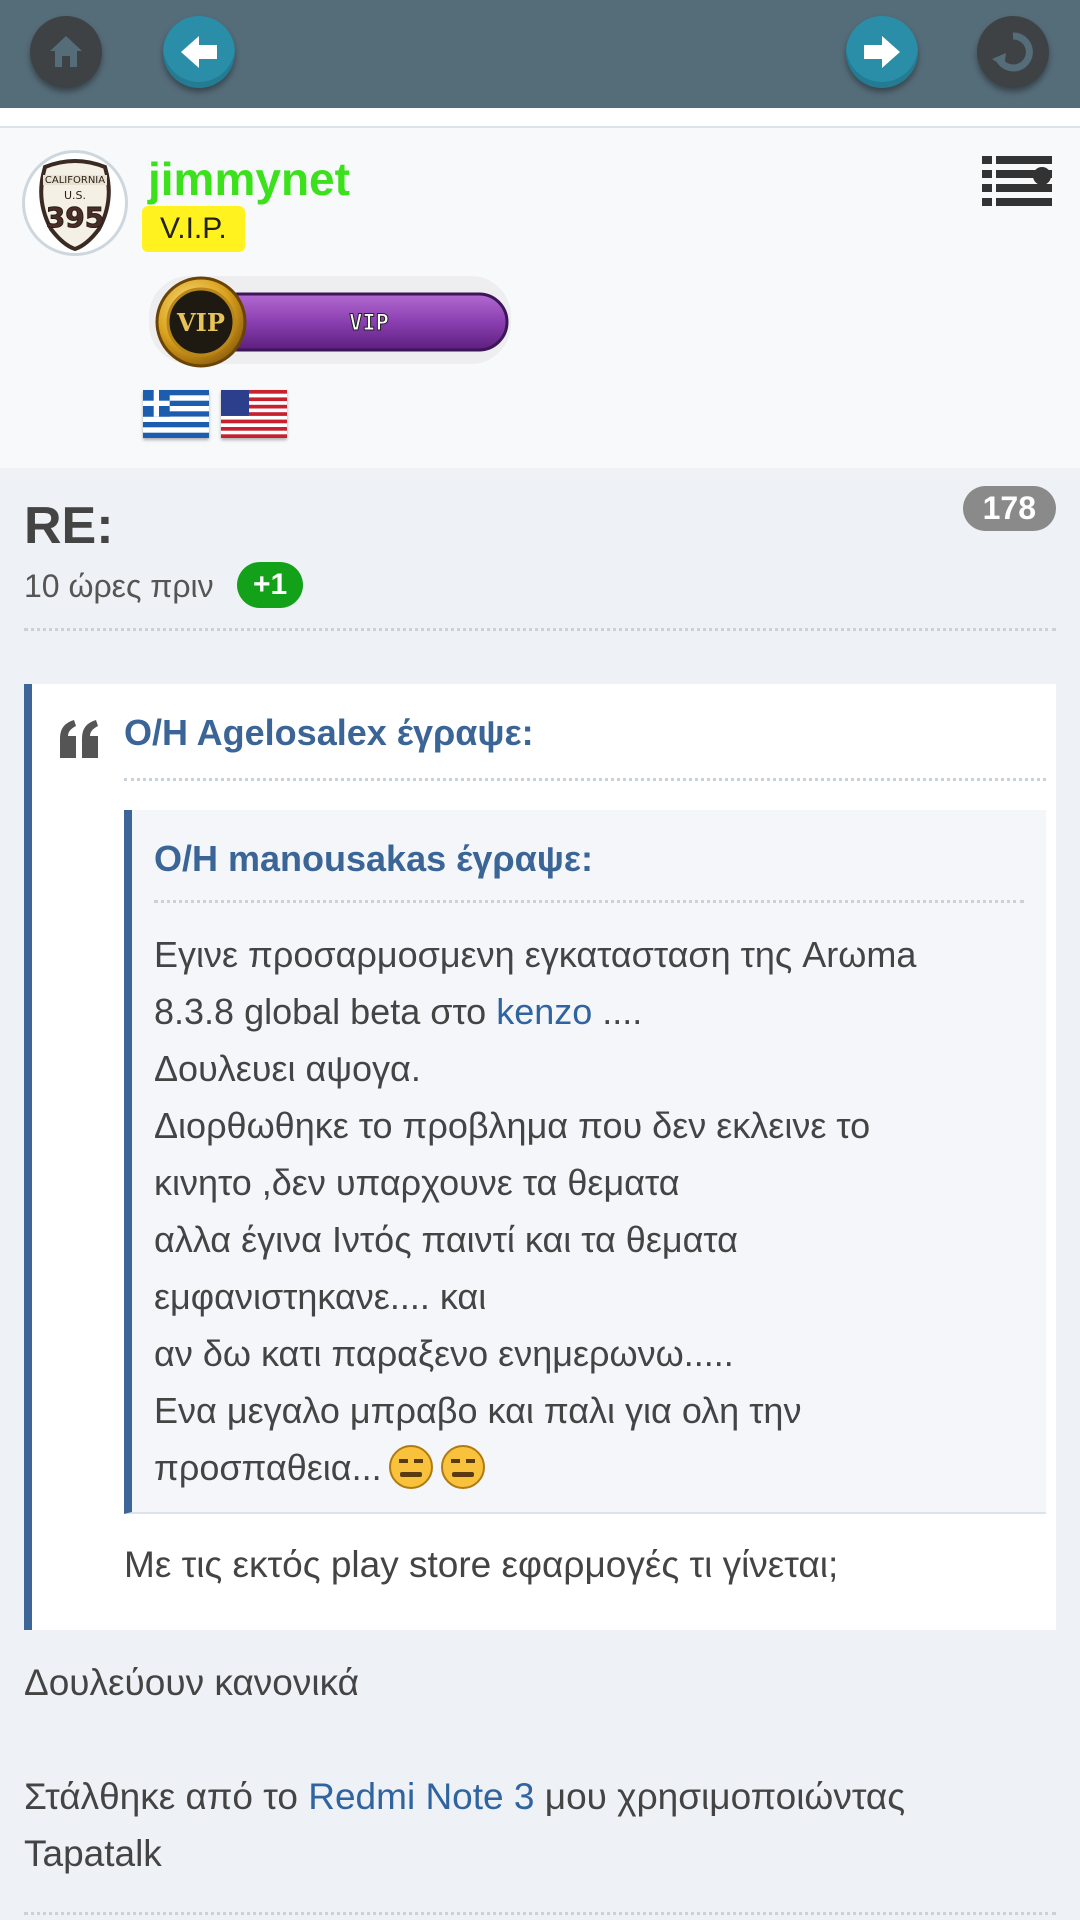 This screenshot has height=1920, width=1080. I want to click on avatar: CALIFORNIA U.S. 395, so click(75, 203).